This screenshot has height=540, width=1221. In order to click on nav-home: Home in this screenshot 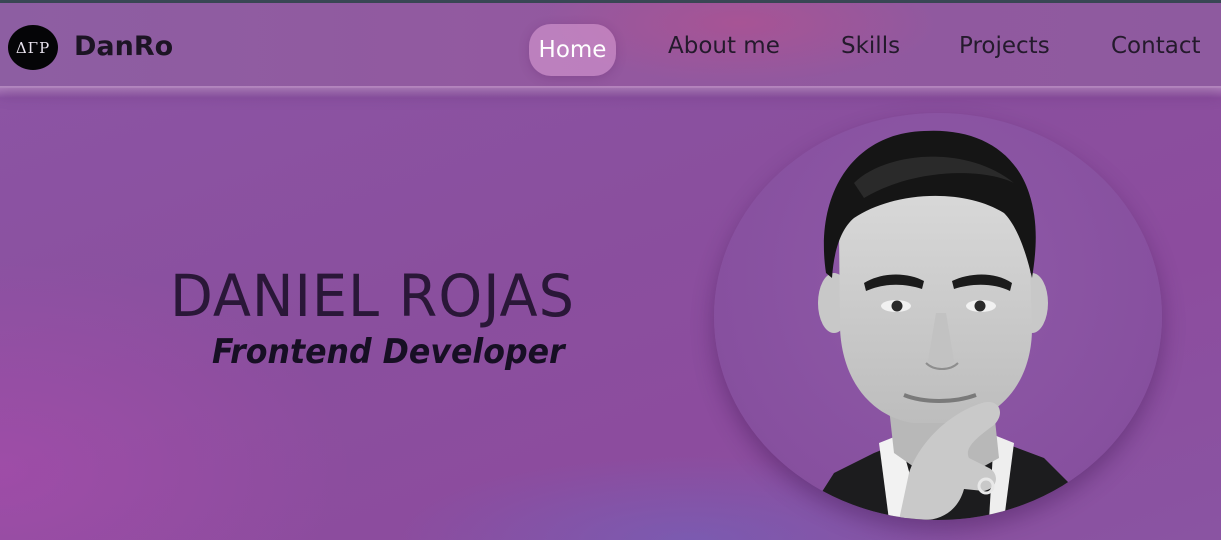, I will do `click(572, 50)`.